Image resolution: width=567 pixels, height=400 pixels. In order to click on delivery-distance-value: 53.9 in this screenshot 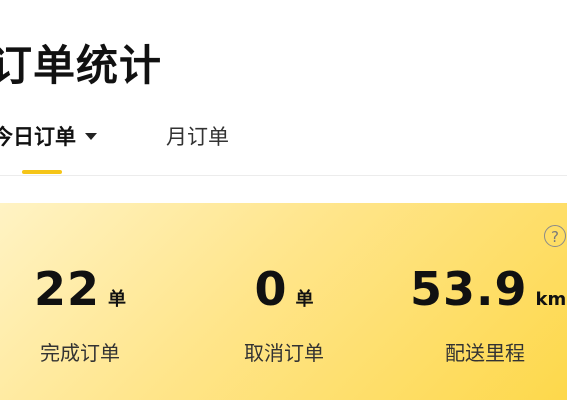, I will do `click(469, 289)`.